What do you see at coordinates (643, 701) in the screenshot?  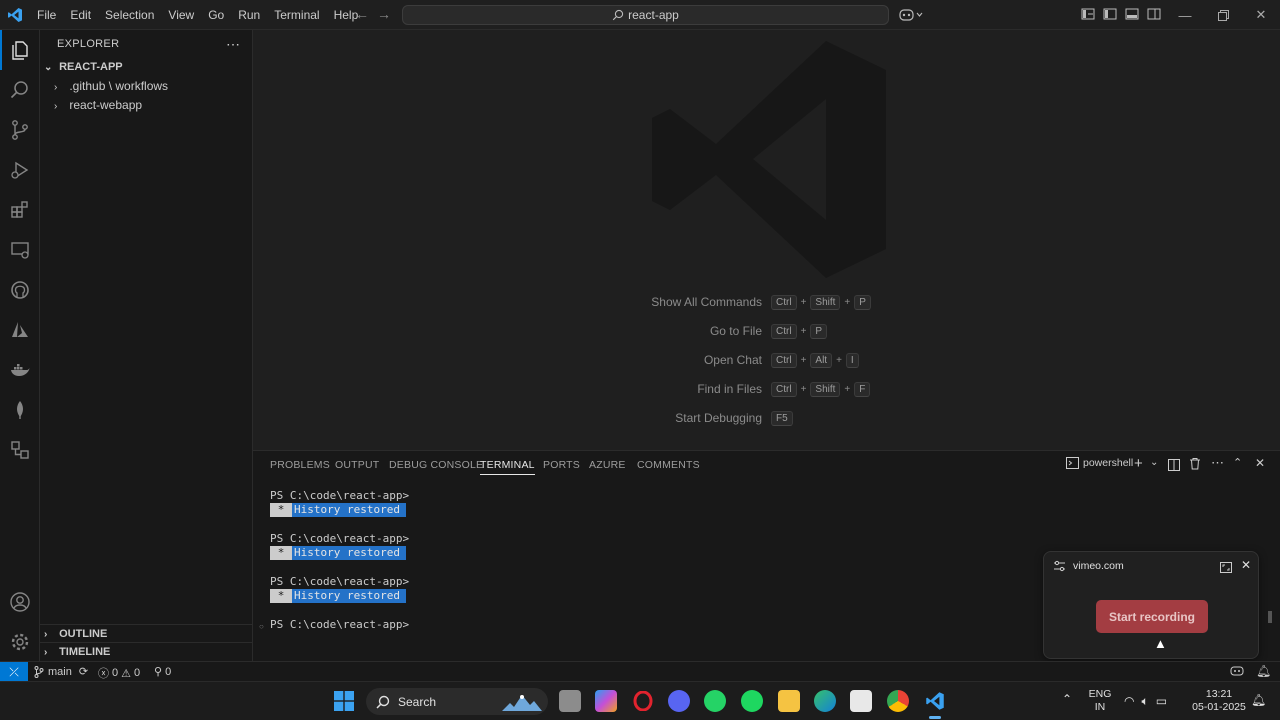 I see `opera-icon` at bounding box center [643, 701].